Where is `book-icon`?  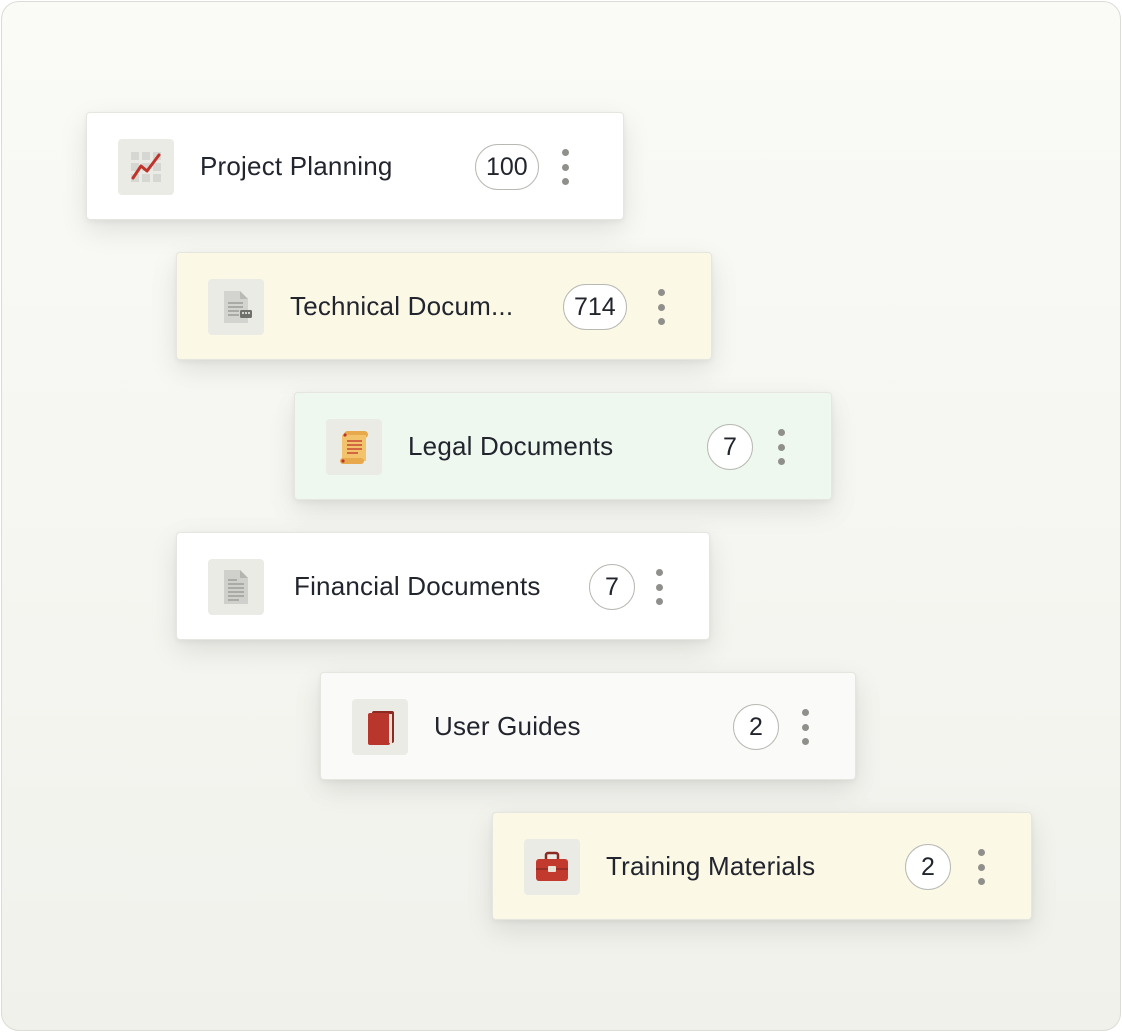 book-icon is located at coordinates (380, 727).